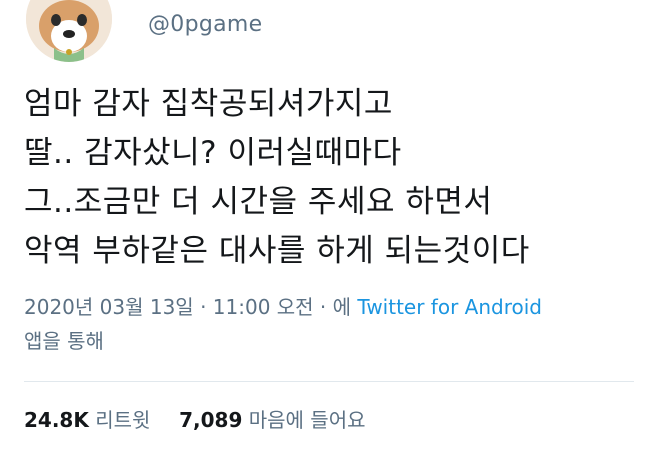 This screenshot has width=658, height=455. Describe the element at coordinates (329, 381) in the screenshot. I see `divider` at that location.